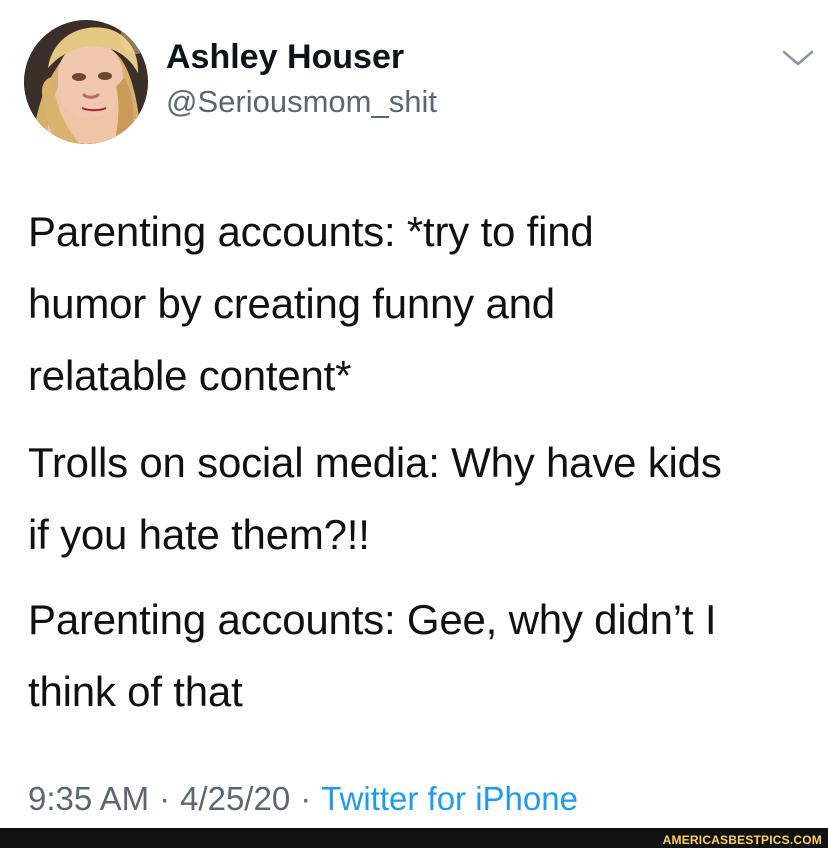  I want to click on tweet-meta: 9:35 AM · 4/25/20 · Twitter for iPhone, so click(303, 798).